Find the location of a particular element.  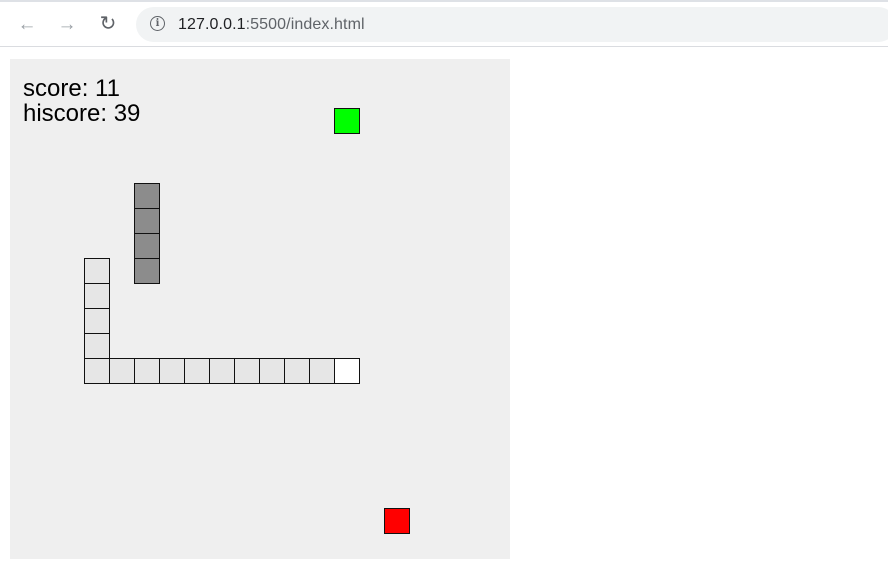

score-label: score: 11 is located at coordinates (71, 88).